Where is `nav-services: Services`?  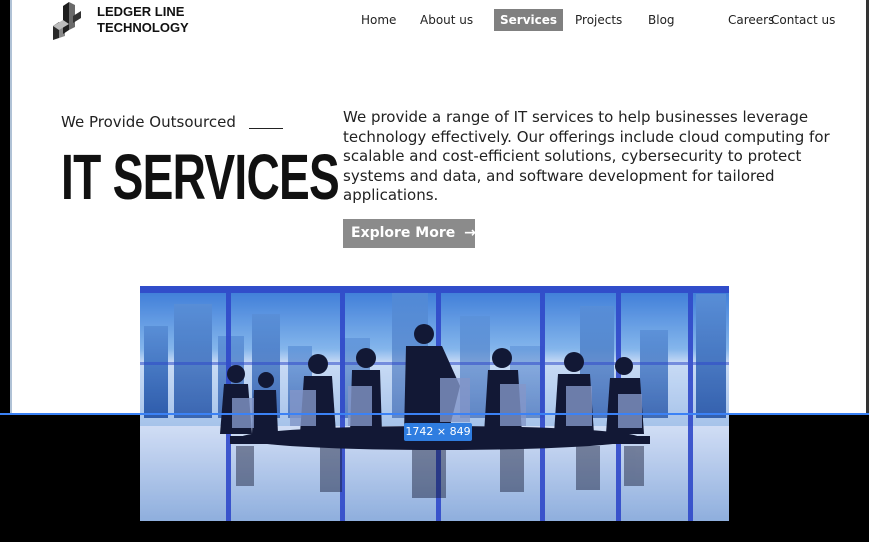
nav-services: Services is located at coordinates (529, 20).